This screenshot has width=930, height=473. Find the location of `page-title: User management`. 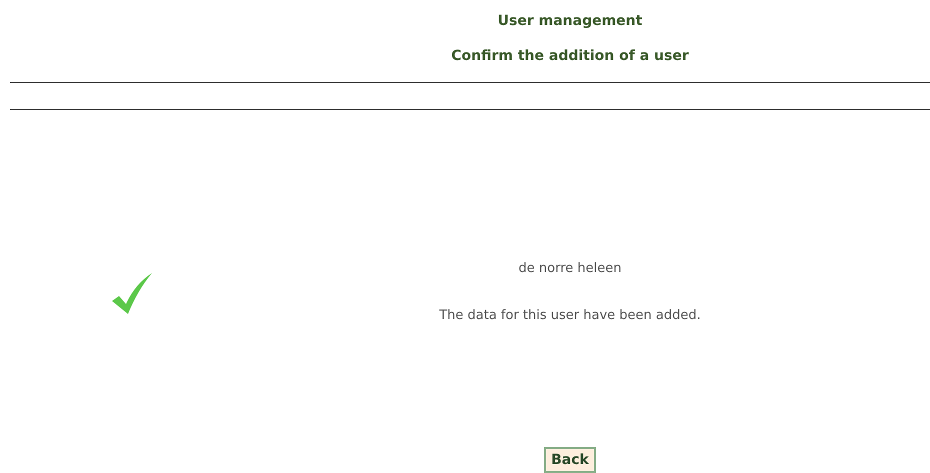

page-title: User management is located at coordinates (570, 21).